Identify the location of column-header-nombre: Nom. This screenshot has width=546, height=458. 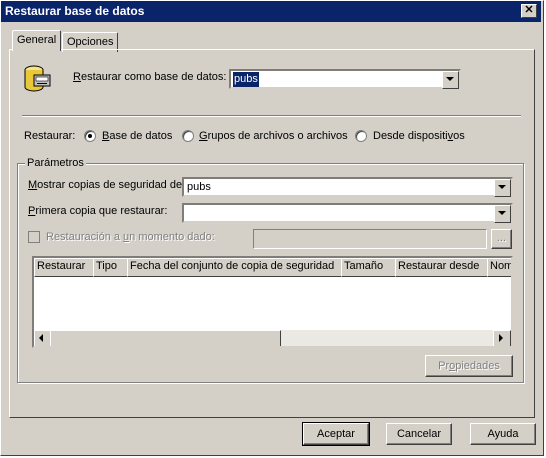
(499, 267).